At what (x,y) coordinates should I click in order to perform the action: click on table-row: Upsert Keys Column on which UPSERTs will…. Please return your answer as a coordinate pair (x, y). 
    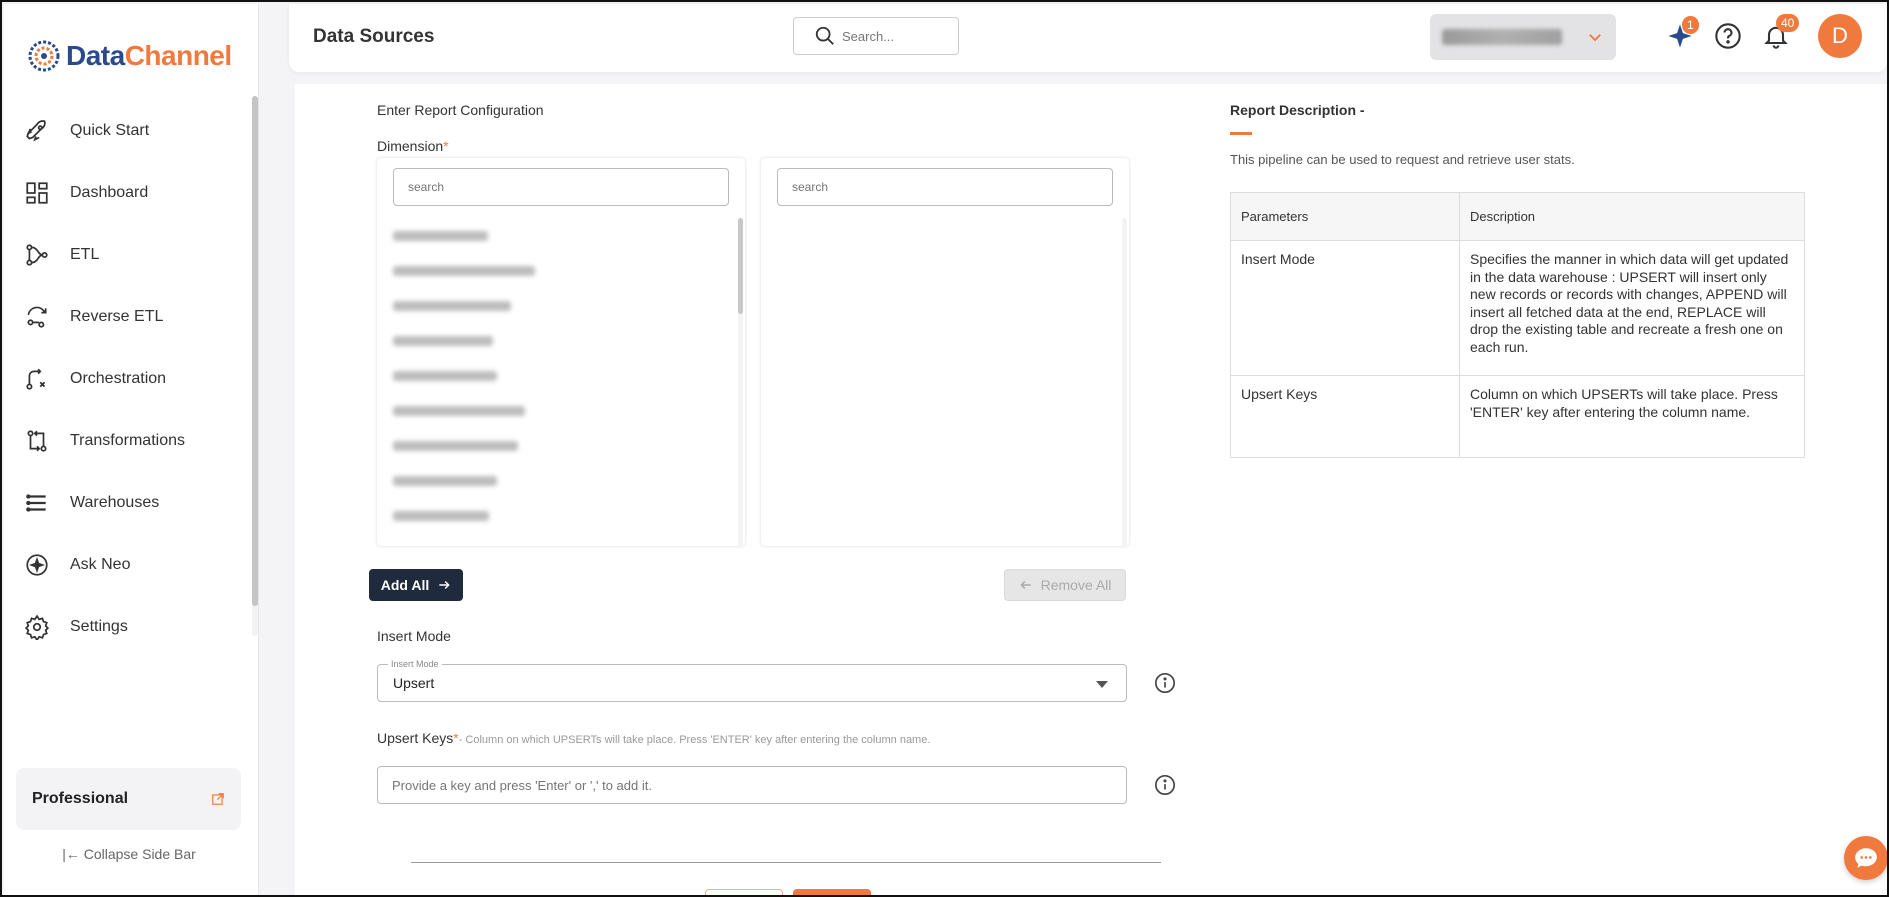
    Looking at the image, I should click on (1517, 416).